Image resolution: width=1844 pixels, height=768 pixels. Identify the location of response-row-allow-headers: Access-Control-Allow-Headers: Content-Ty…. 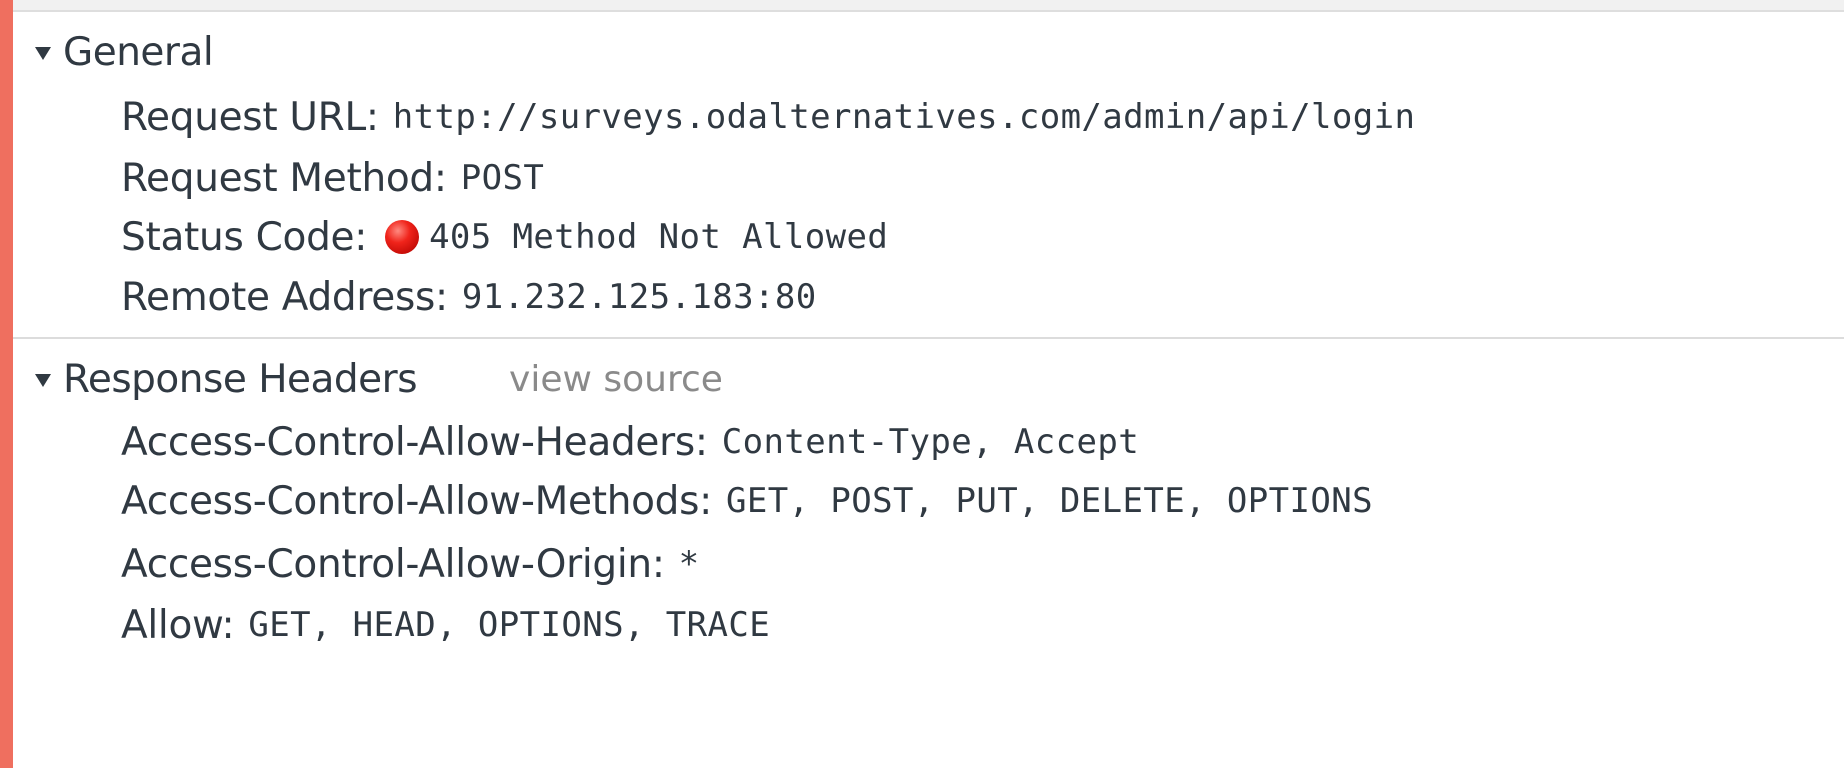
(630, 442).